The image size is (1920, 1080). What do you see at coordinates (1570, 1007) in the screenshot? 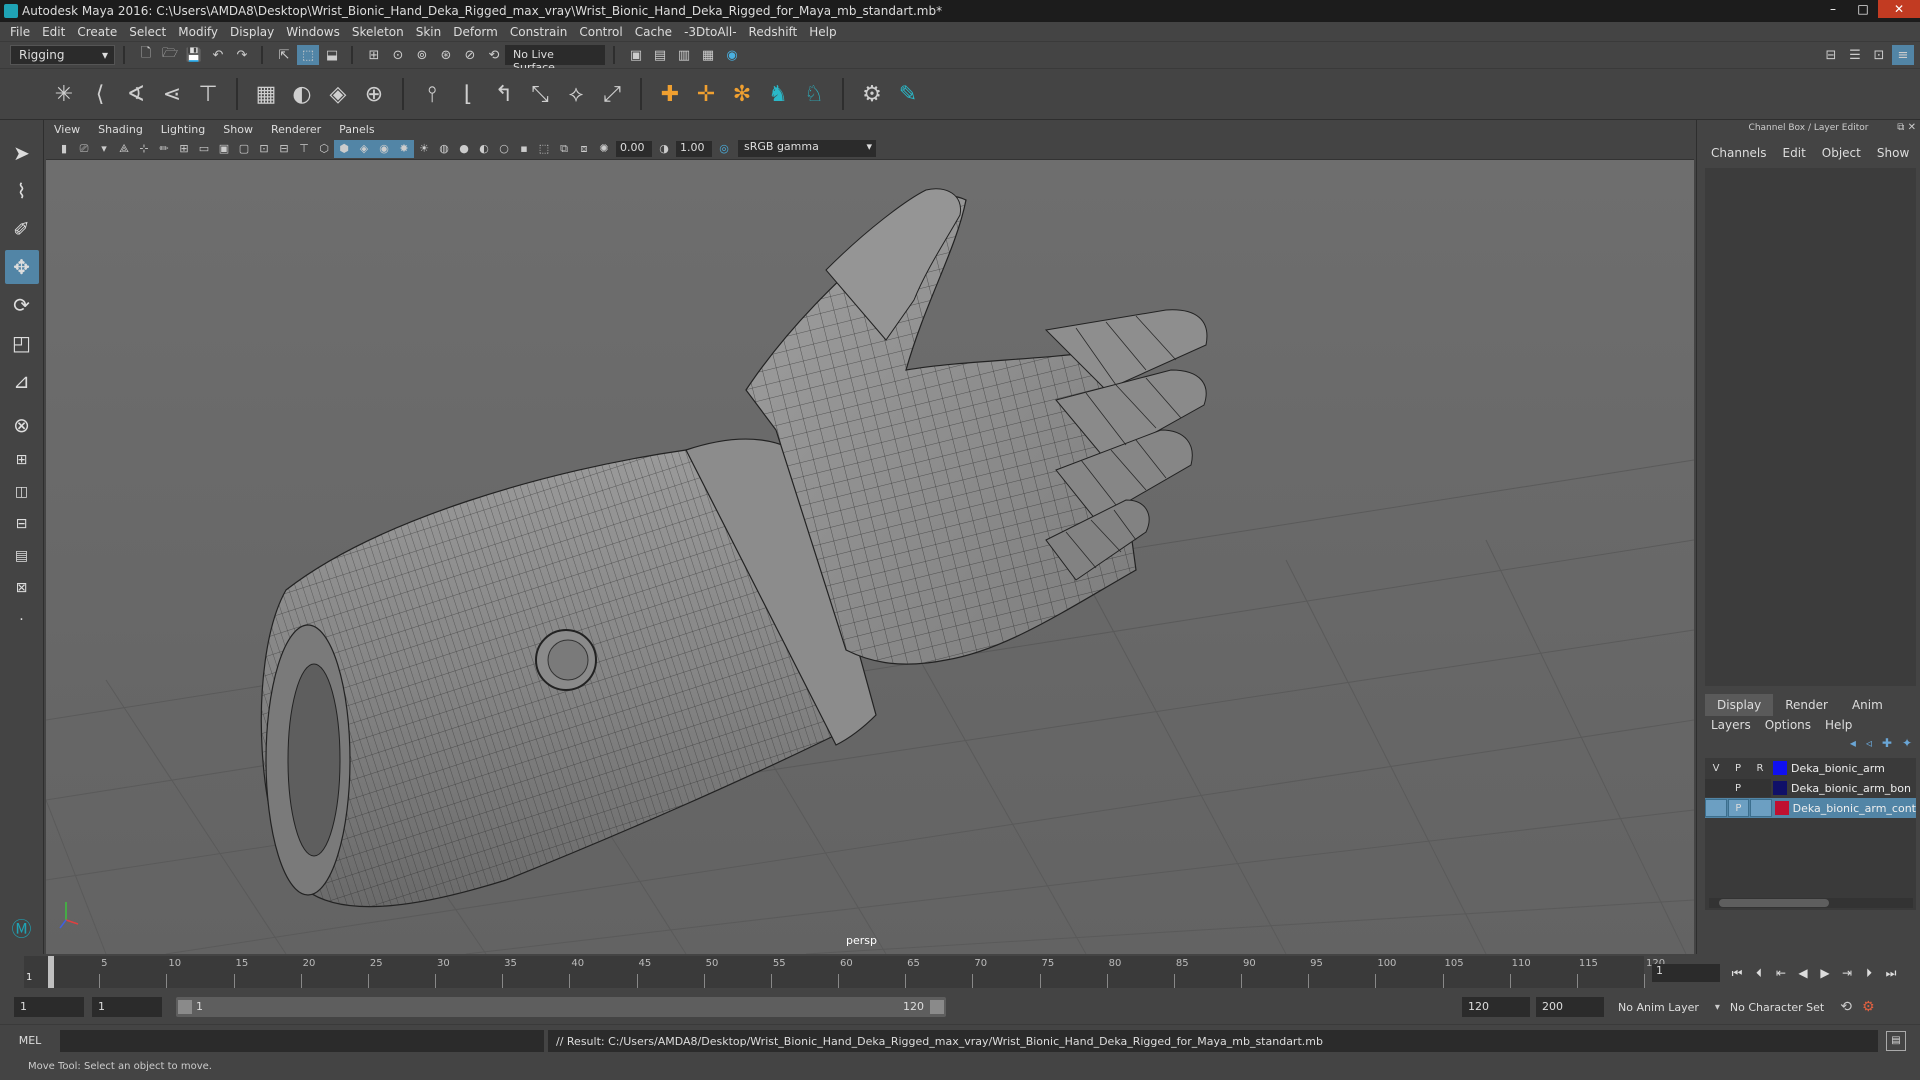
I see `animation-end-field: 200` at bounding box center [1570, 1007].